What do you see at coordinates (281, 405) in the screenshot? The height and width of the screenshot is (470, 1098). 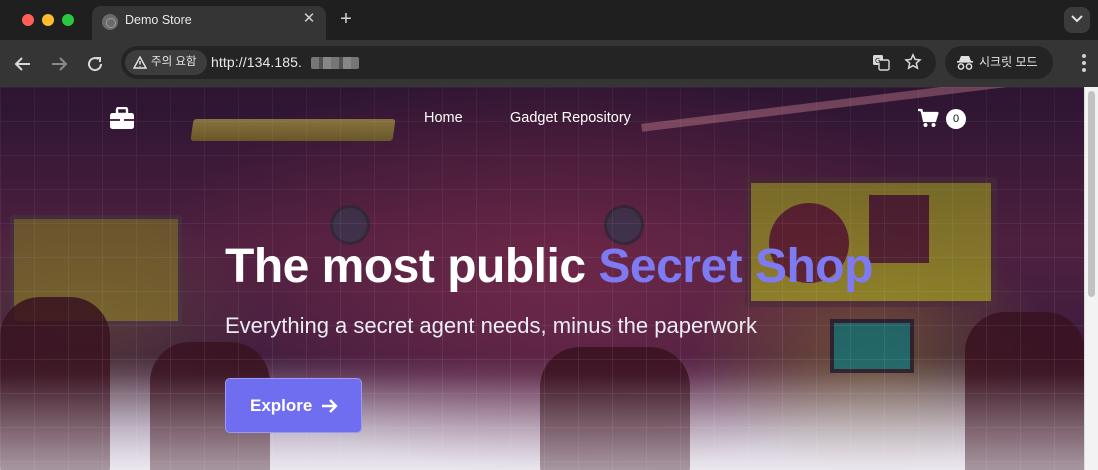 I see `explore-button-label: Explore` at bounding box center [281, 405].